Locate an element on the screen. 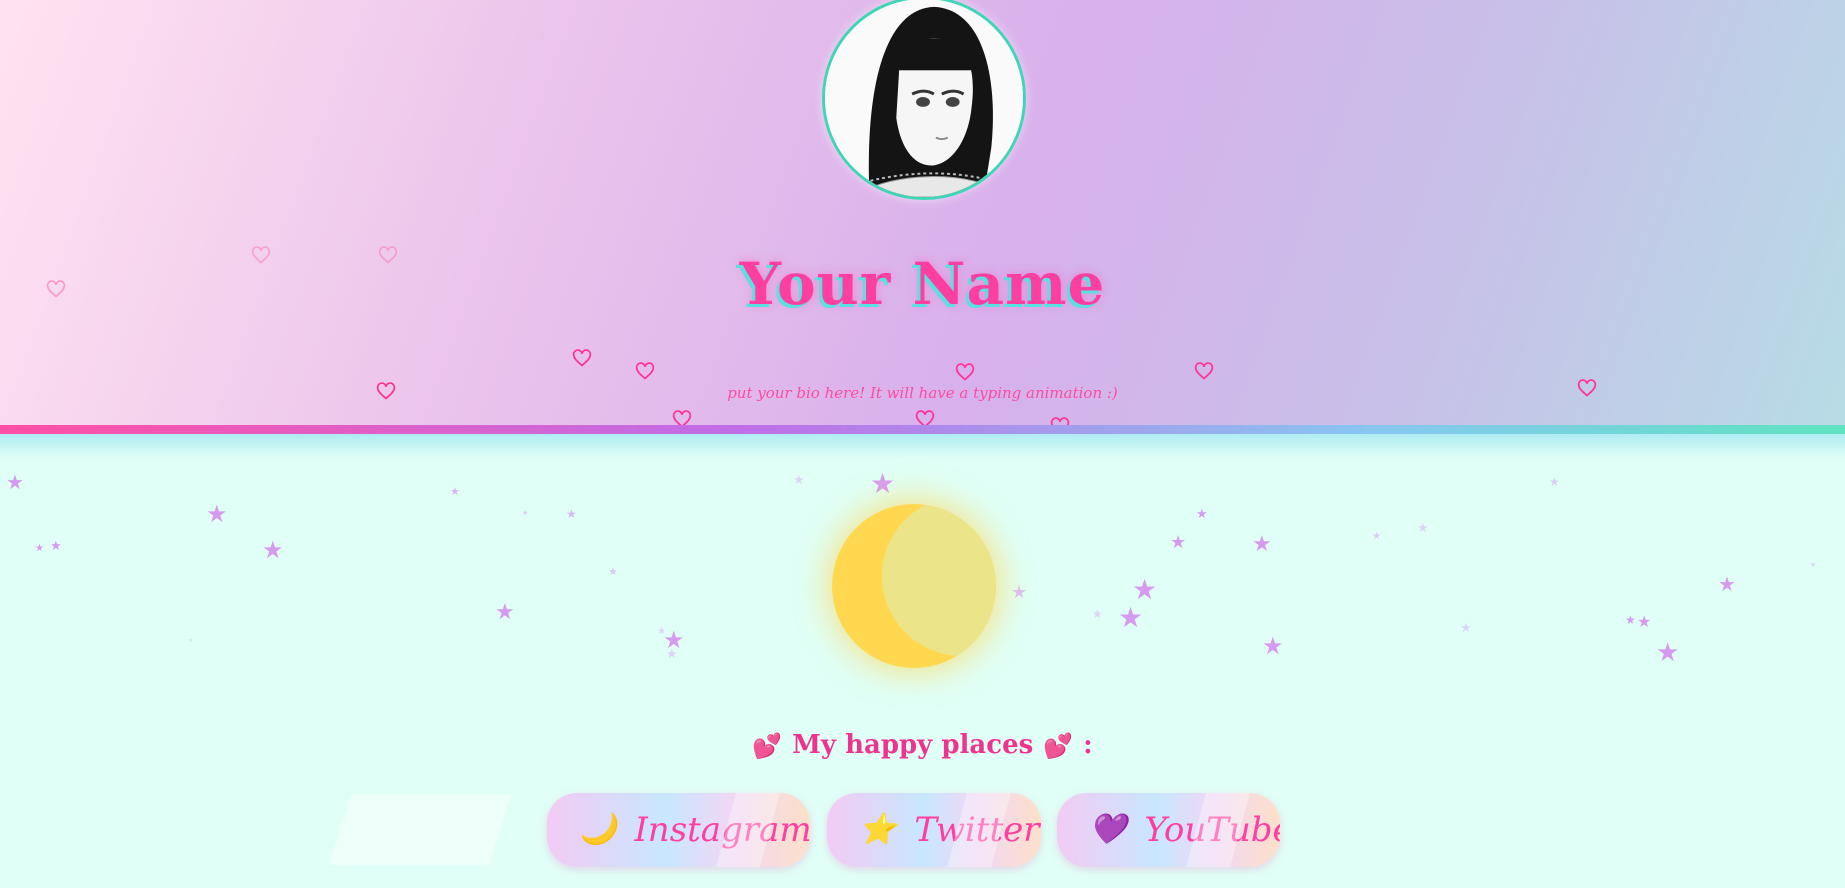  youtube-link-button: 💜 YouTube is located at coordinates (1168, 830).